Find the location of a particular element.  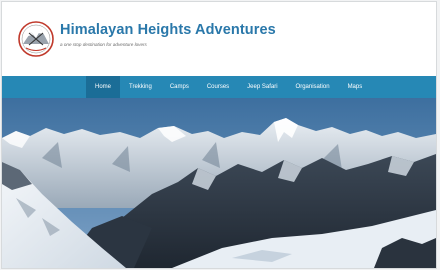

nav-item-maps: Maps is located at coordinates (355, 87).